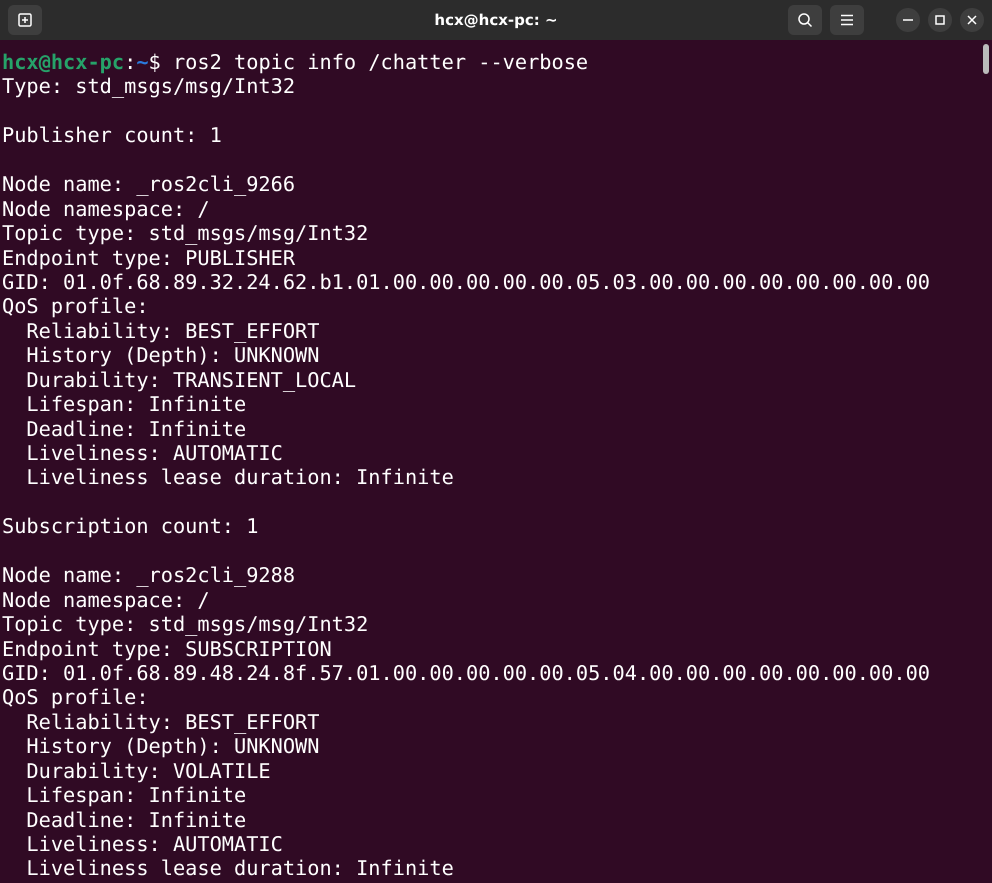  I want to click on output-line: Node name: _ros2cli_9266, so click(149, 184).